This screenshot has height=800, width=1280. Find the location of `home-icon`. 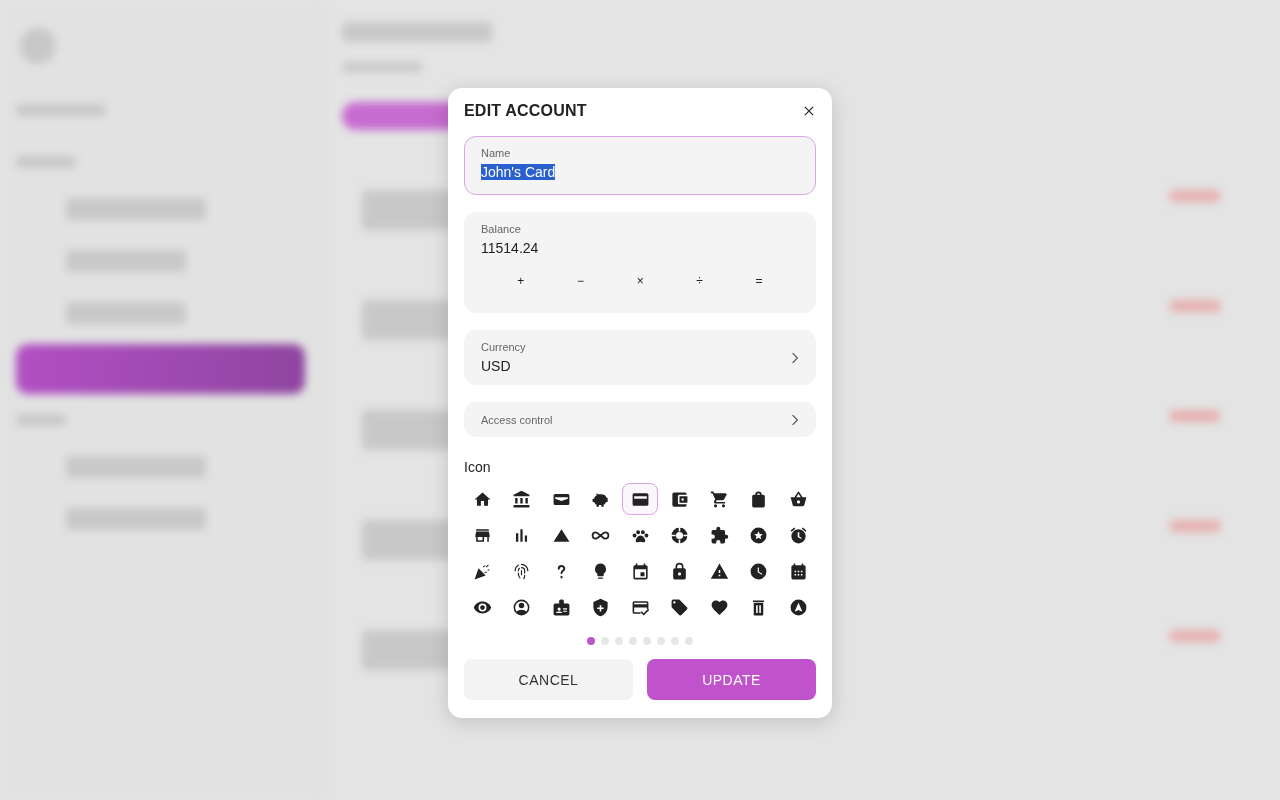

home-icon is located at coordinates (482, 499).